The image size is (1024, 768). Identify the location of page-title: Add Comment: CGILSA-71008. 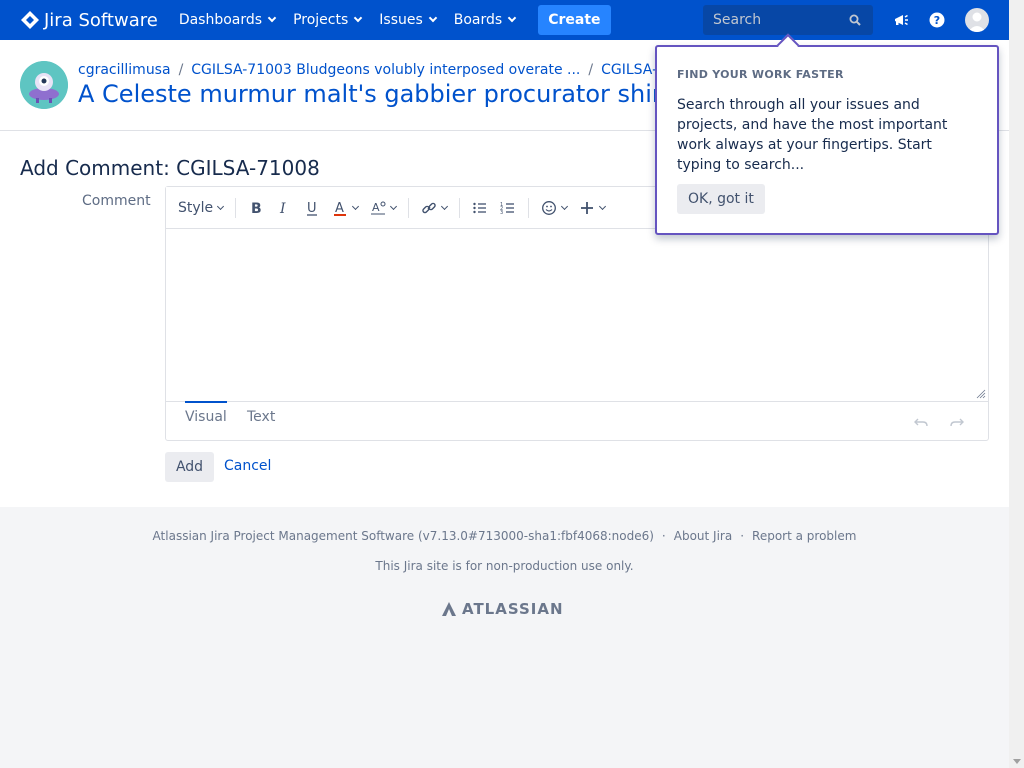
(170, 168).